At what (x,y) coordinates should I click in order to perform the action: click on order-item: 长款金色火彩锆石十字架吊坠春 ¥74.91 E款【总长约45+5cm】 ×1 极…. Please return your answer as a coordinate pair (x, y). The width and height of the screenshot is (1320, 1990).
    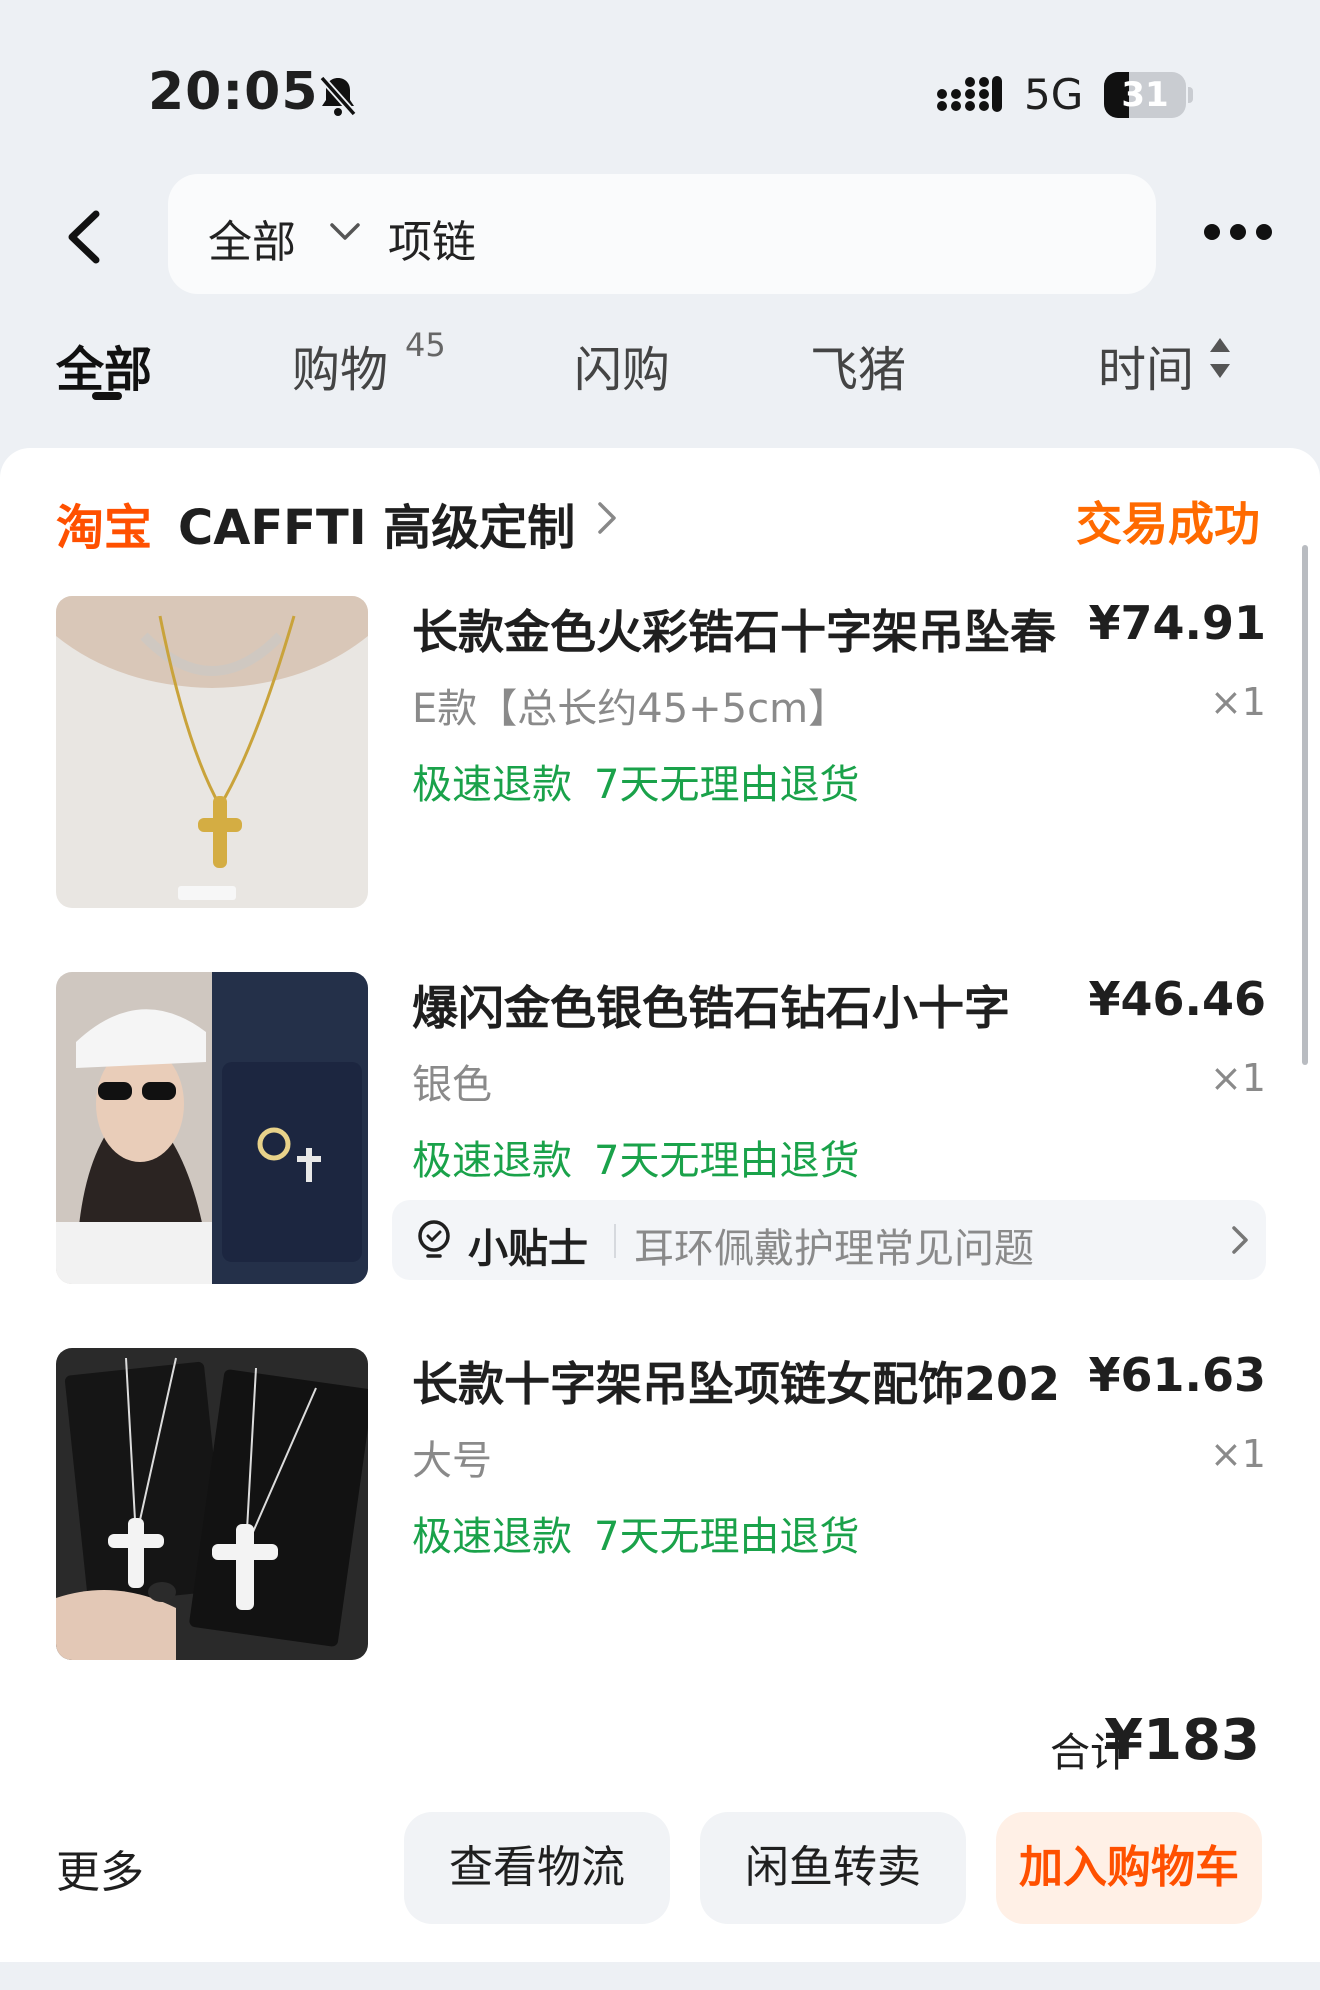
    Looking at the image, I should click on (661, 756).